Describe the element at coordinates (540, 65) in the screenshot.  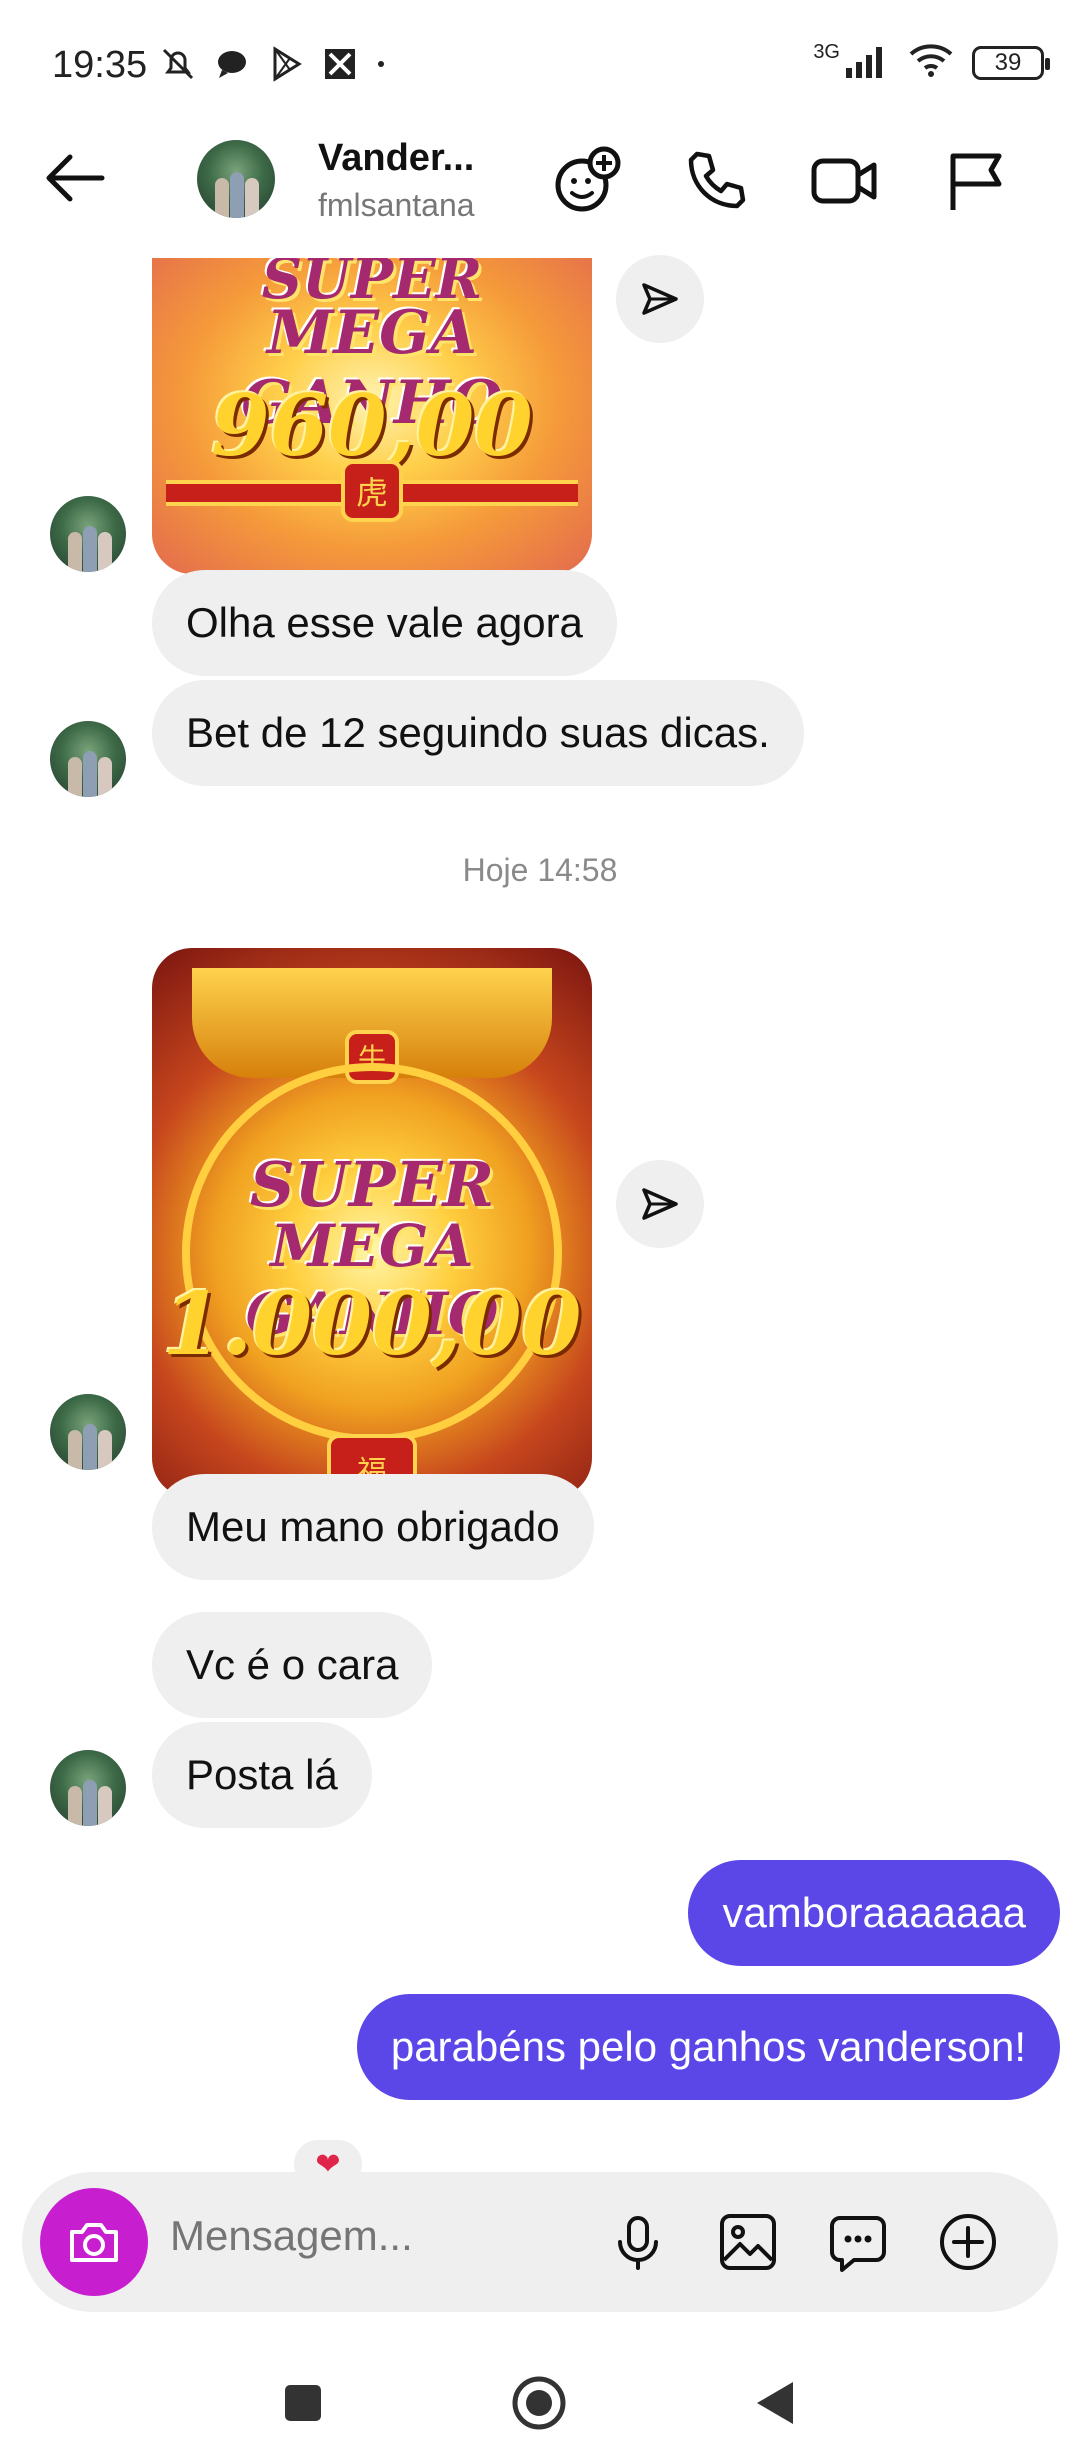
I see `status-bar: 19:35 3G 39` at that location.